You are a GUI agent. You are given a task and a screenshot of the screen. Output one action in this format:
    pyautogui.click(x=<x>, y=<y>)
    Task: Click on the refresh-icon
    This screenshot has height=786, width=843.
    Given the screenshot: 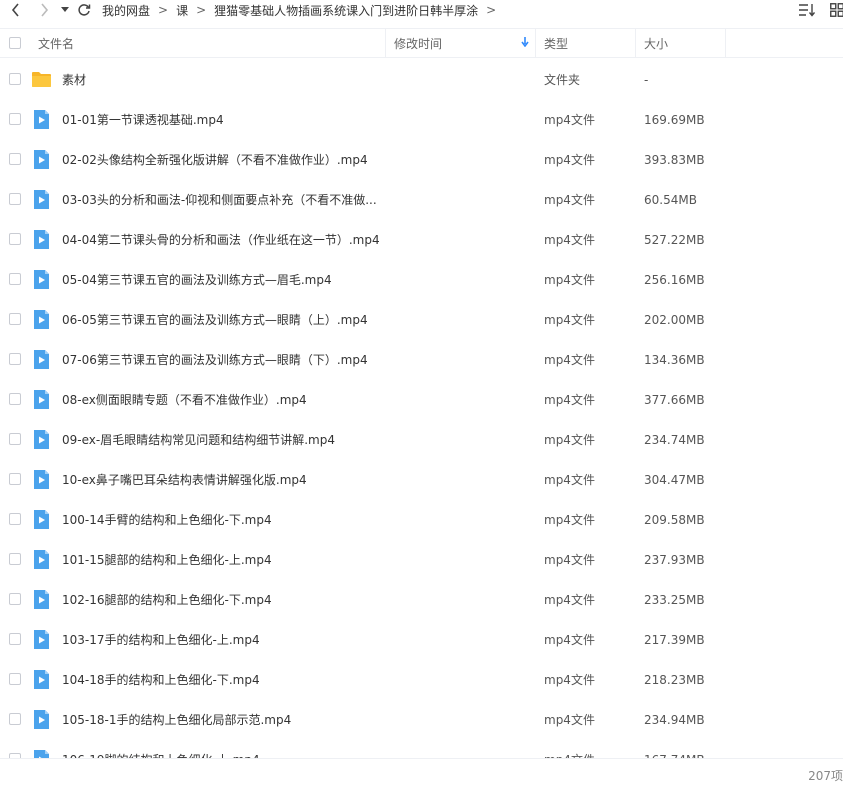 What is the action you would take?
    pyautogui.click(x=84, y=10)
    